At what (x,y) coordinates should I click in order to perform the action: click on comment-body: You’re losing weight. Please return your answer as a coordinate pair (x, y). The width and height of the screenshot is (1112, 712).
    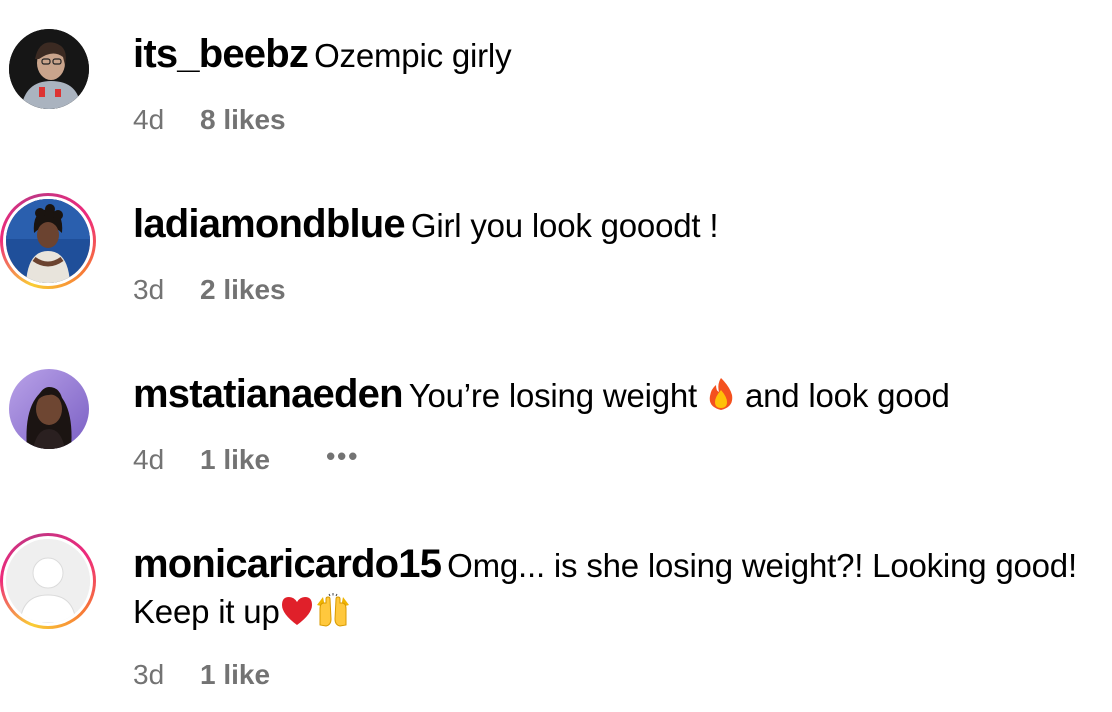
    Looking at the image, I should click on (553, 395).